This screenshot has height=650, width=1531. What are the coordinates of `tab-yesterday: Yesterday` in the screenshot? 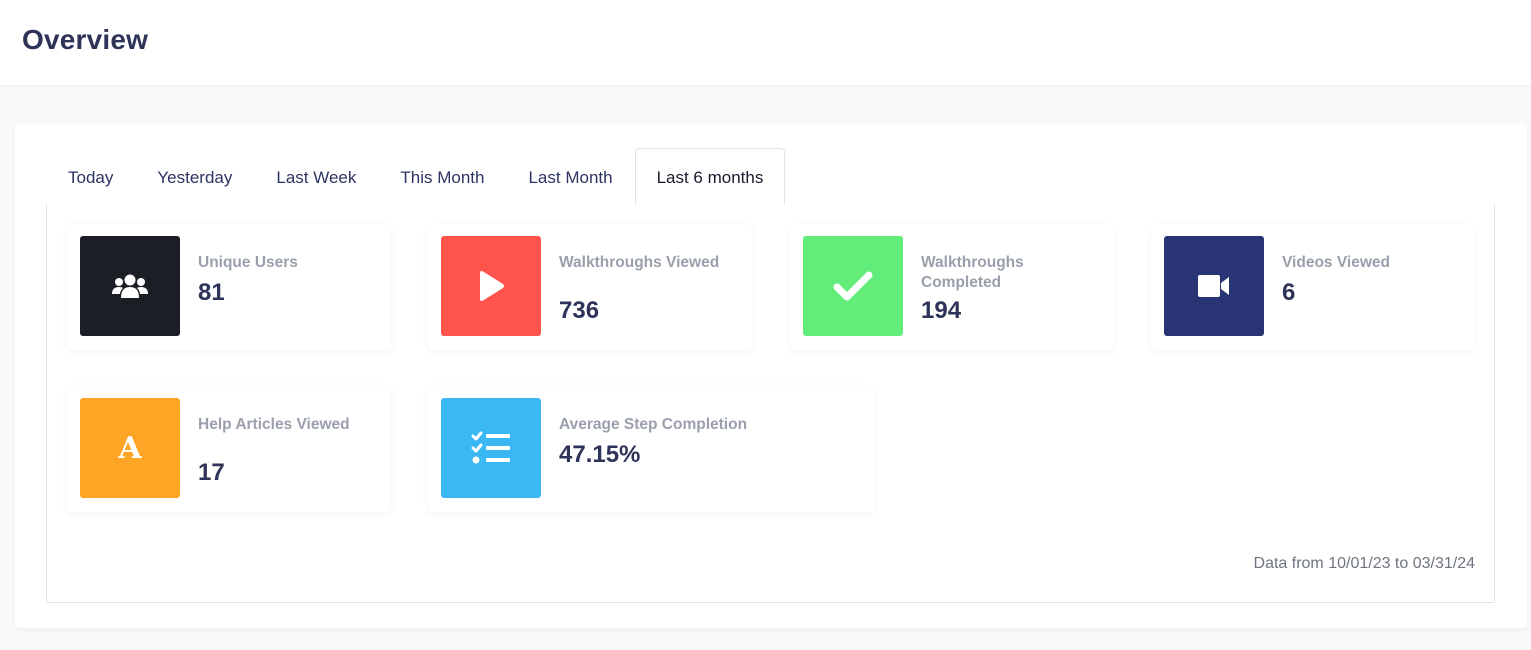 It's located at (194, 176).